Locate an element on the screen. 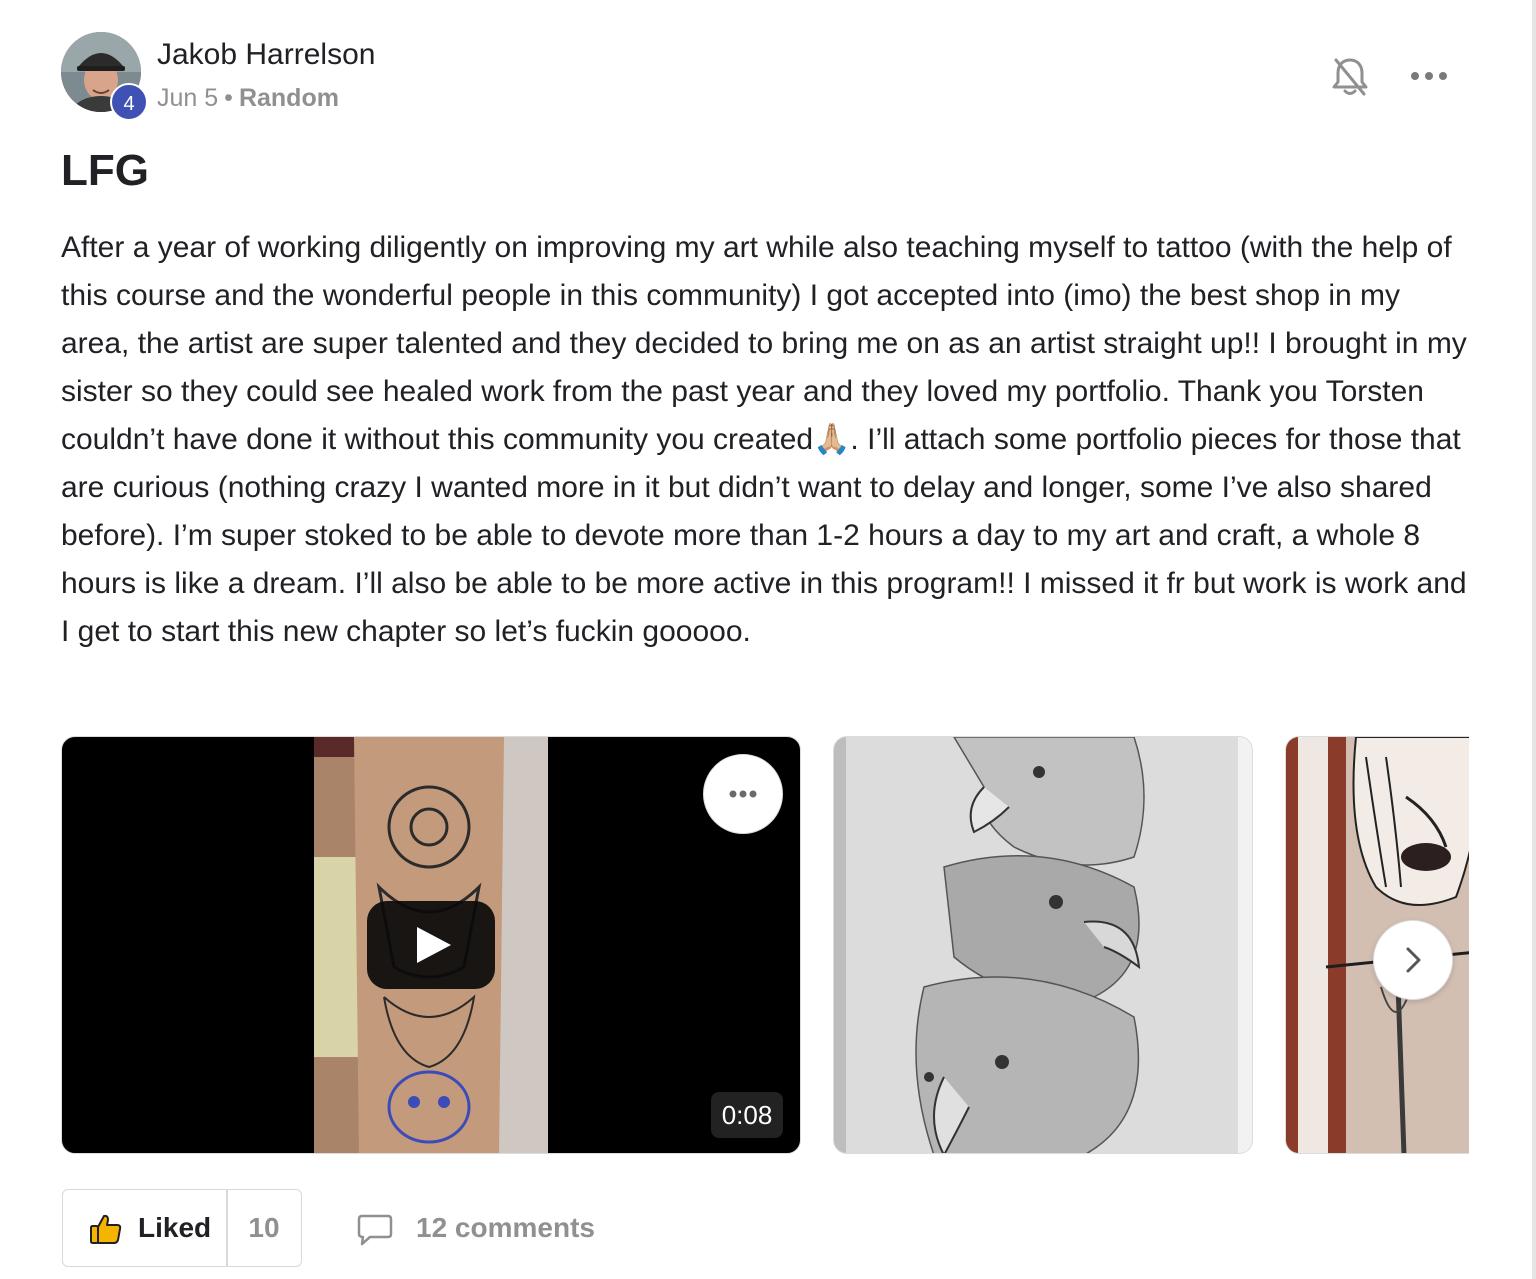 The height and width of the screenshot is (1279, 1536). chevron-right-icon is located at coordinates (1413, 960).